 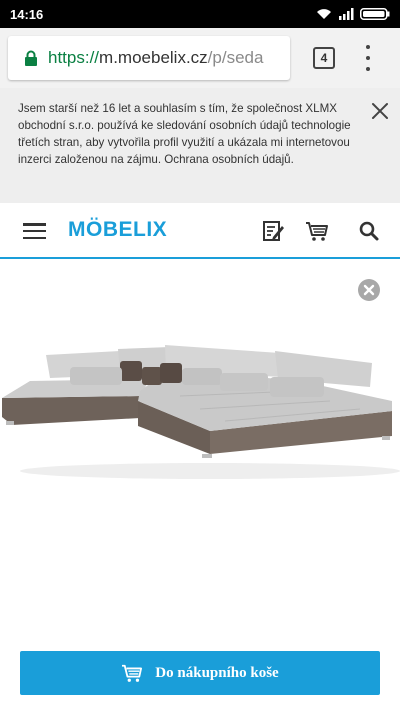 I want to click on url-text: https://m.moebelix.cz/p/seda, so click(x=155, y=58).